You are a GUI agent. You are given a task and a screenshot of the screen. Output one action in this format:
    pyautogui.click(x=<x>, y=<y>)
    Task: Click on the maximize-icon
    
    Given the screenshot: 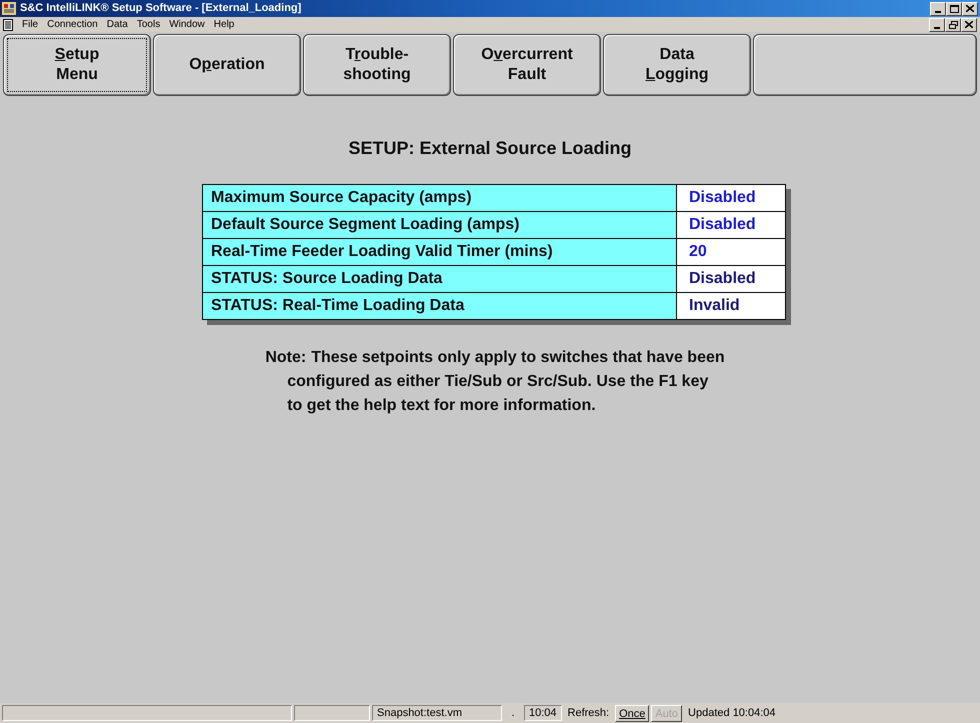 What is the action you would take?
    pyautogui.click(x=954, y=8)
    